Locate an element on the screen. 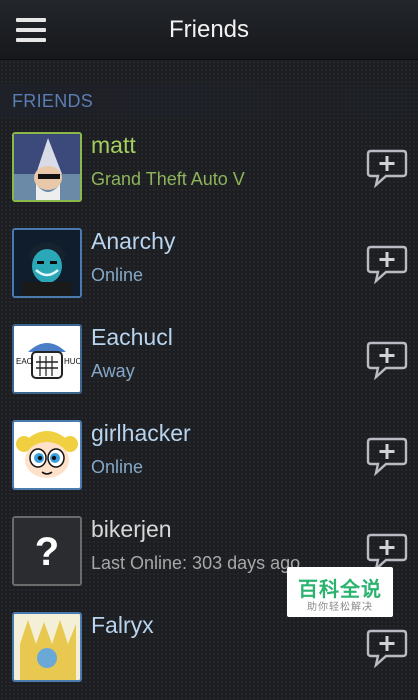  question-mark-icon: ? is located at coordinates (47, 552).